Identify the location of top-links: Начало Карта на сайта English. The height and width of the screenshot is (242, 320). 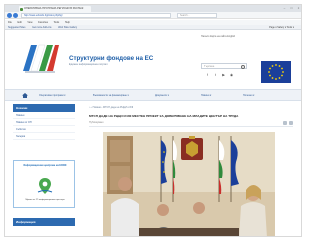
(218, 36).